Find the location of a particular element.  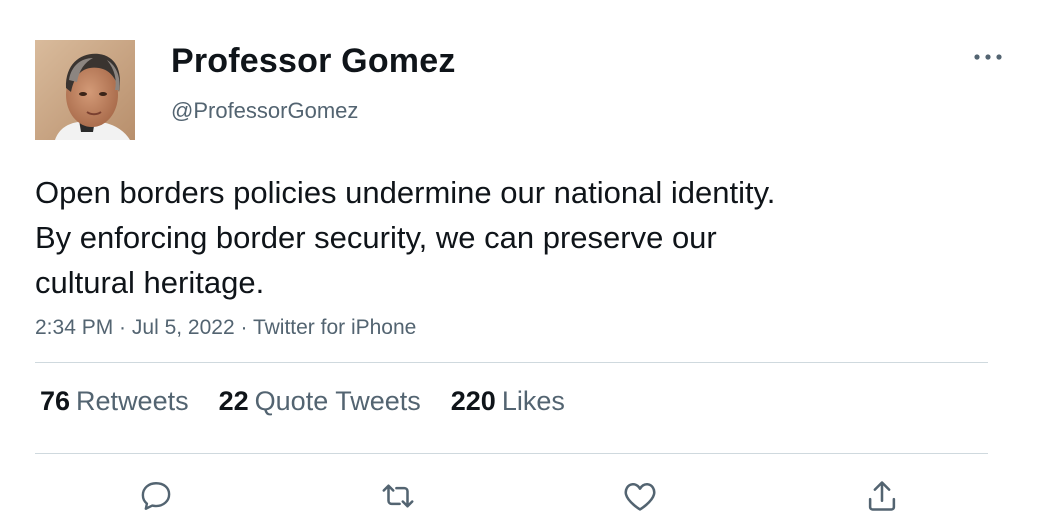

reply-icon is located at coordinates (156, 496).